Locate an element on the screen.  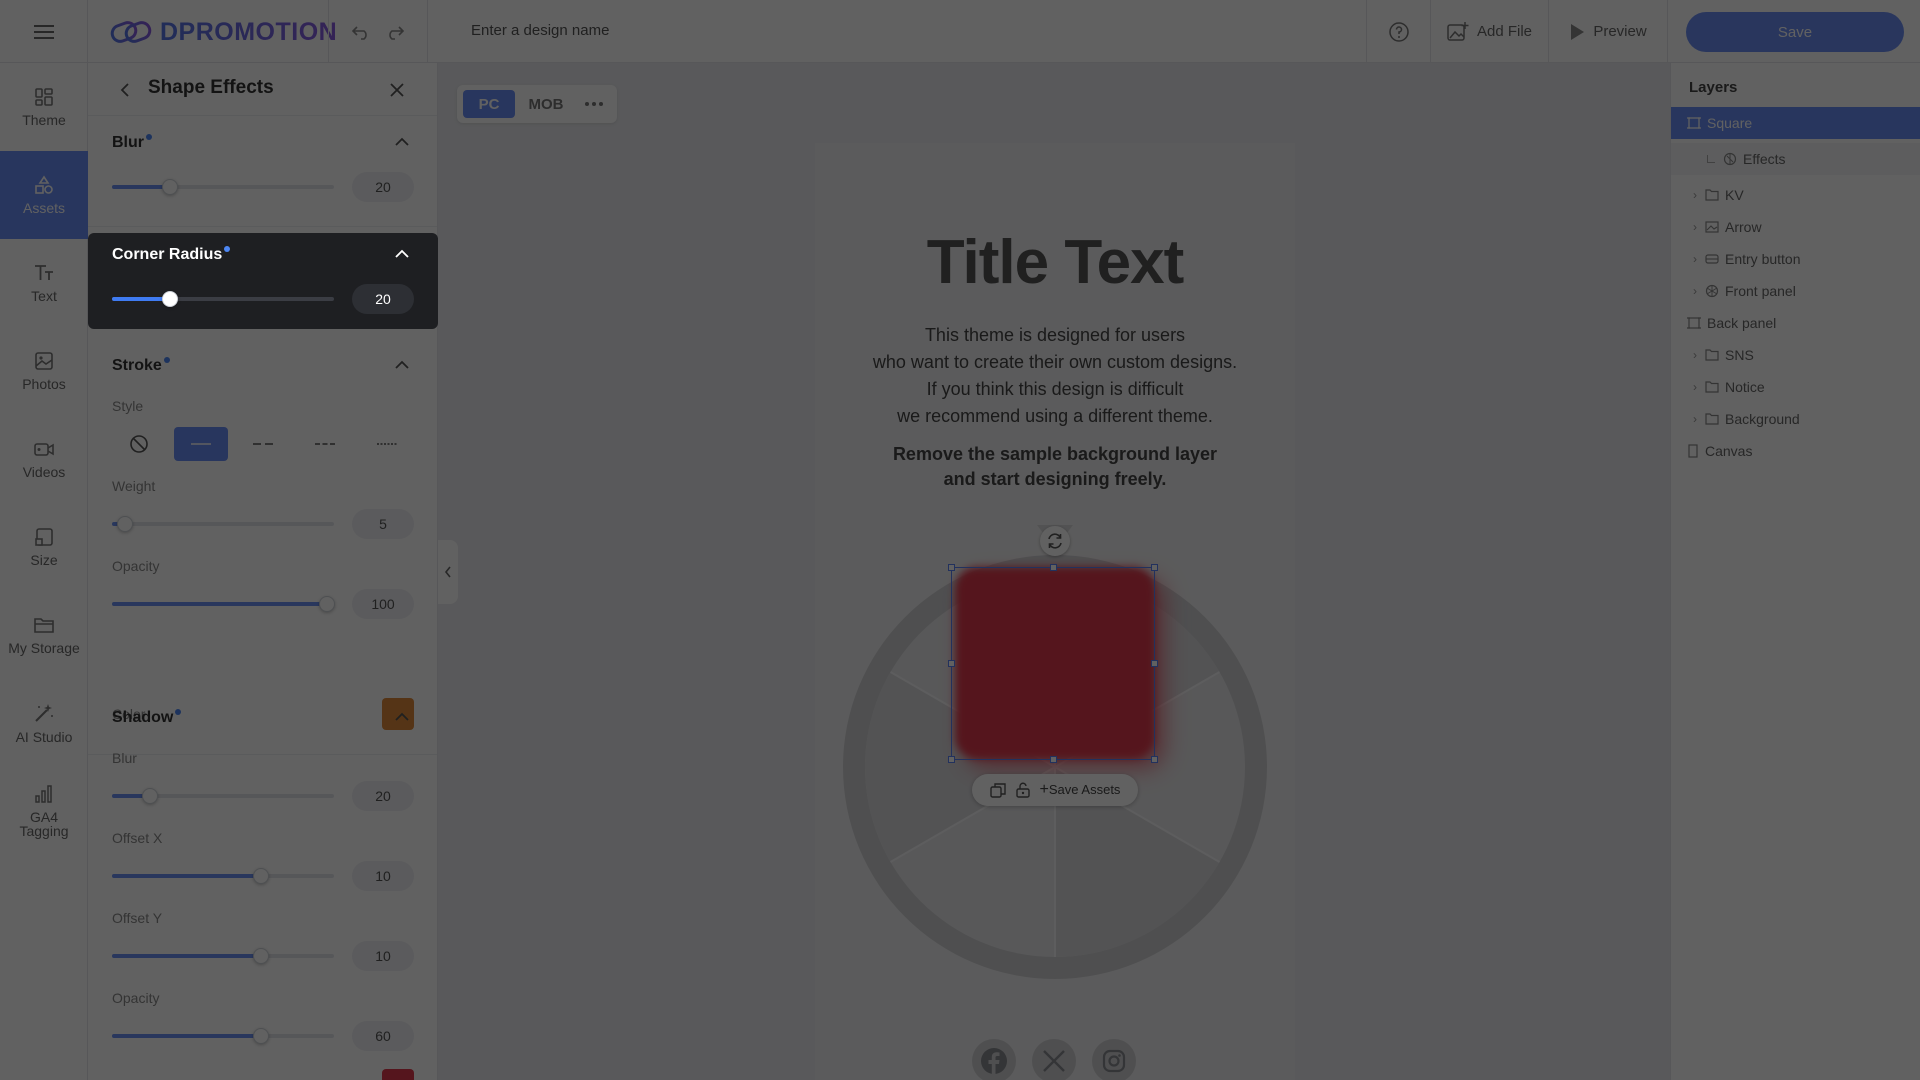
layer-label: Canvas is located at coordinates (1729, 451).